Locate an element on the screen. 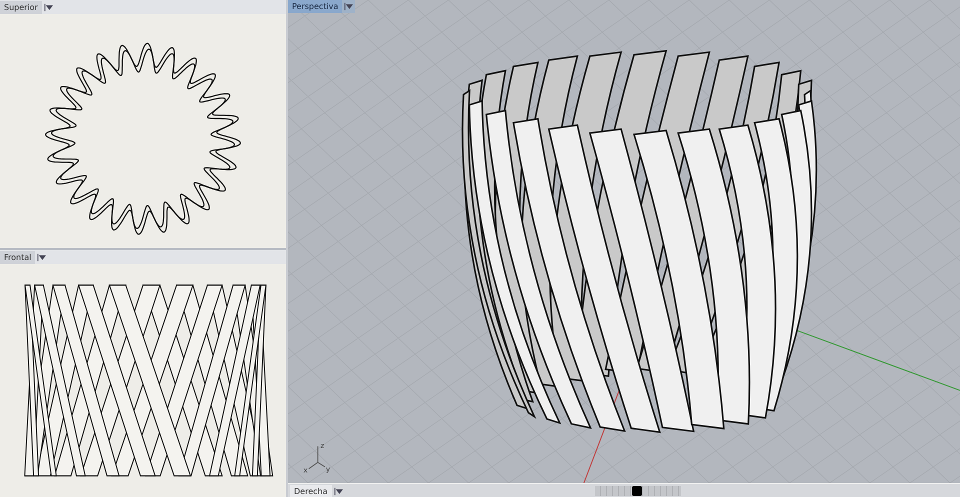 Image resolution: width=960 pixels, height=497 pixels. viewport-tab: Perspectiva is located at coordinates (315, 6).